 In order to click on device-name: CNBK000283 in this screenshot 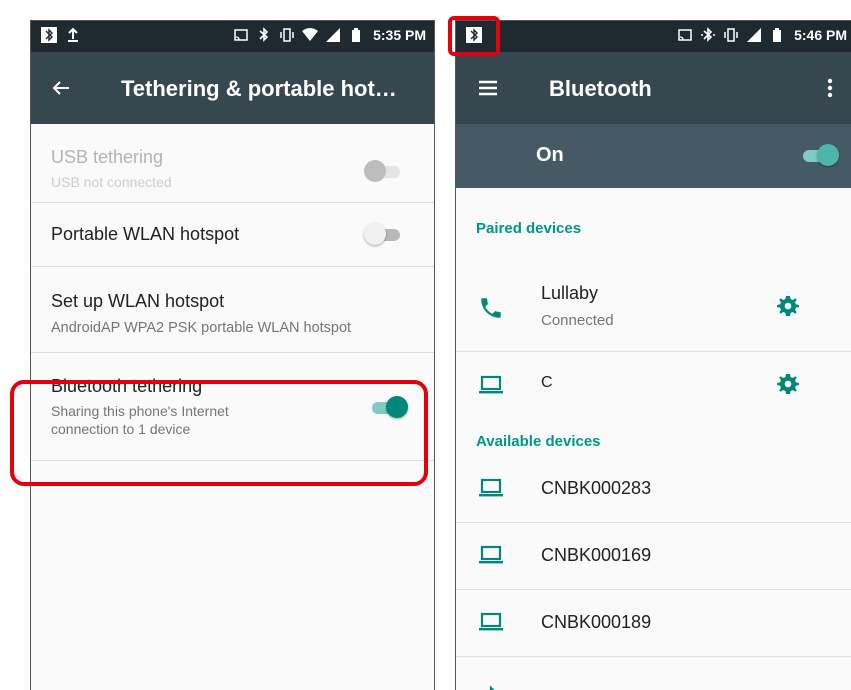, I will do `click(596, 488)`.